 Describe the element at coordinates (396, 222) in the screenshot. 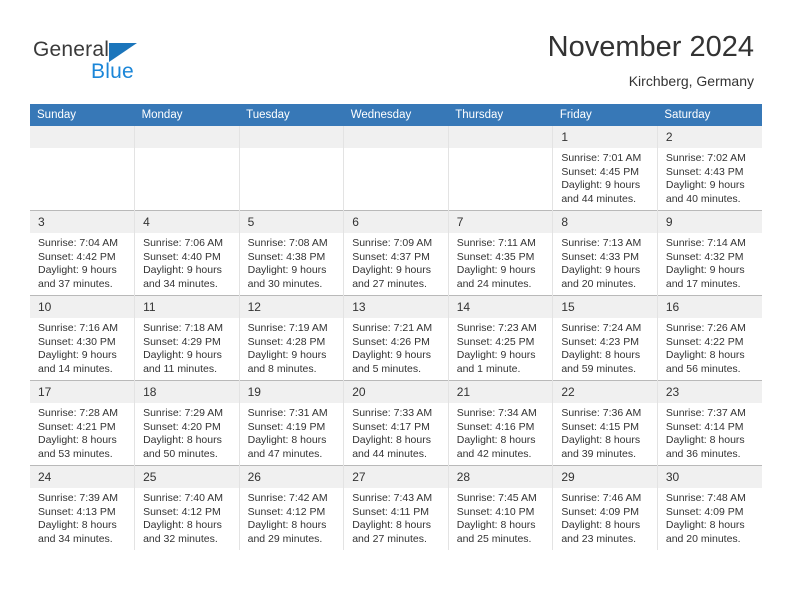

I see `day-number: 6` at that location.